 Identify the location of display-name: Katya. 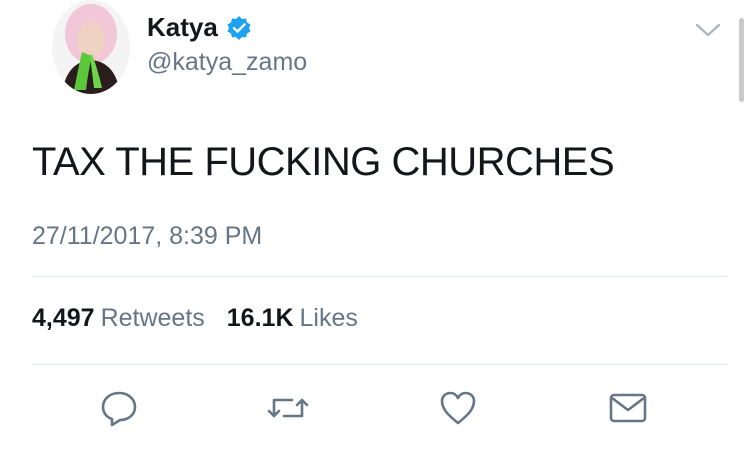
(199, 27).